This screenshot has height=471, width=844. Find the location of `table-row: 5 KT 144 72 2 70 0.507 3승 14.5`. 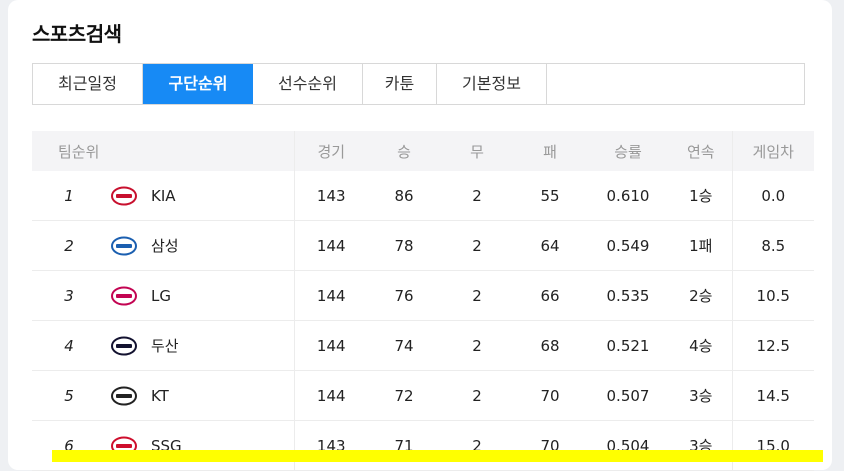

table-row: 5 KT 144 72 2 70 0.507 3승 14.5 is located at coordinates (423, 395).